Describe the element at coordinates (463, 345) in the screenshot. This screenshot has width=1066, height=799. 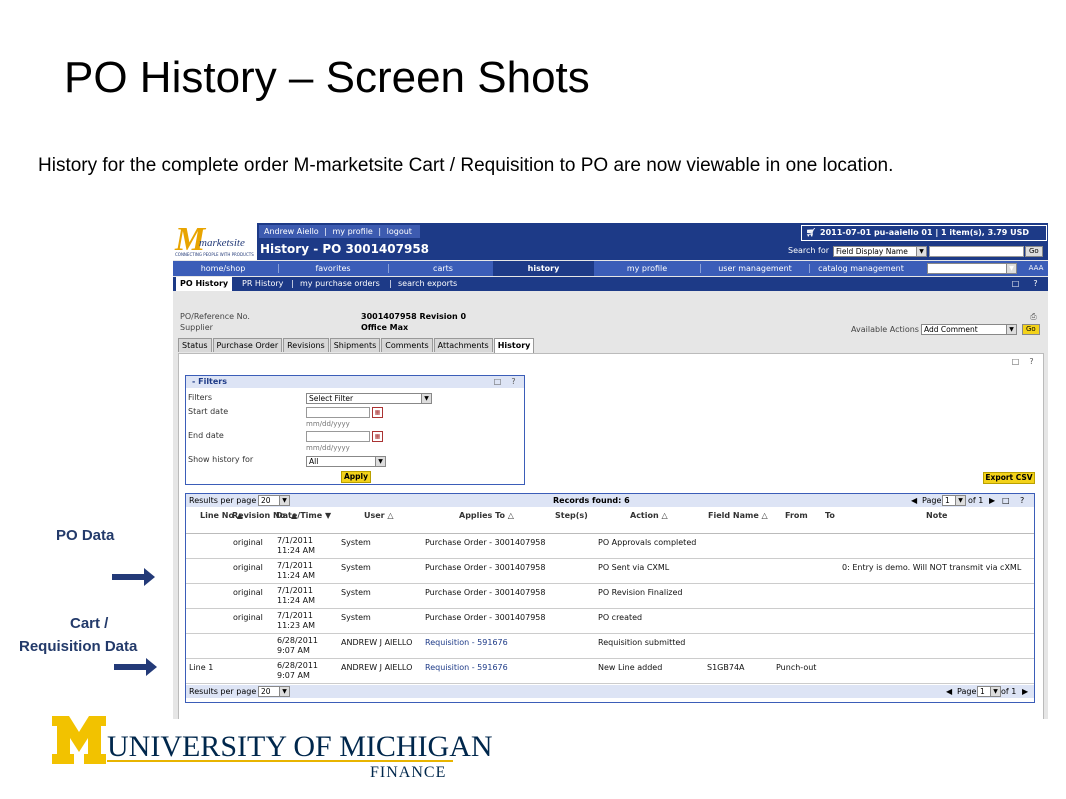
I see `tab-attachments: Attachments` at that location.